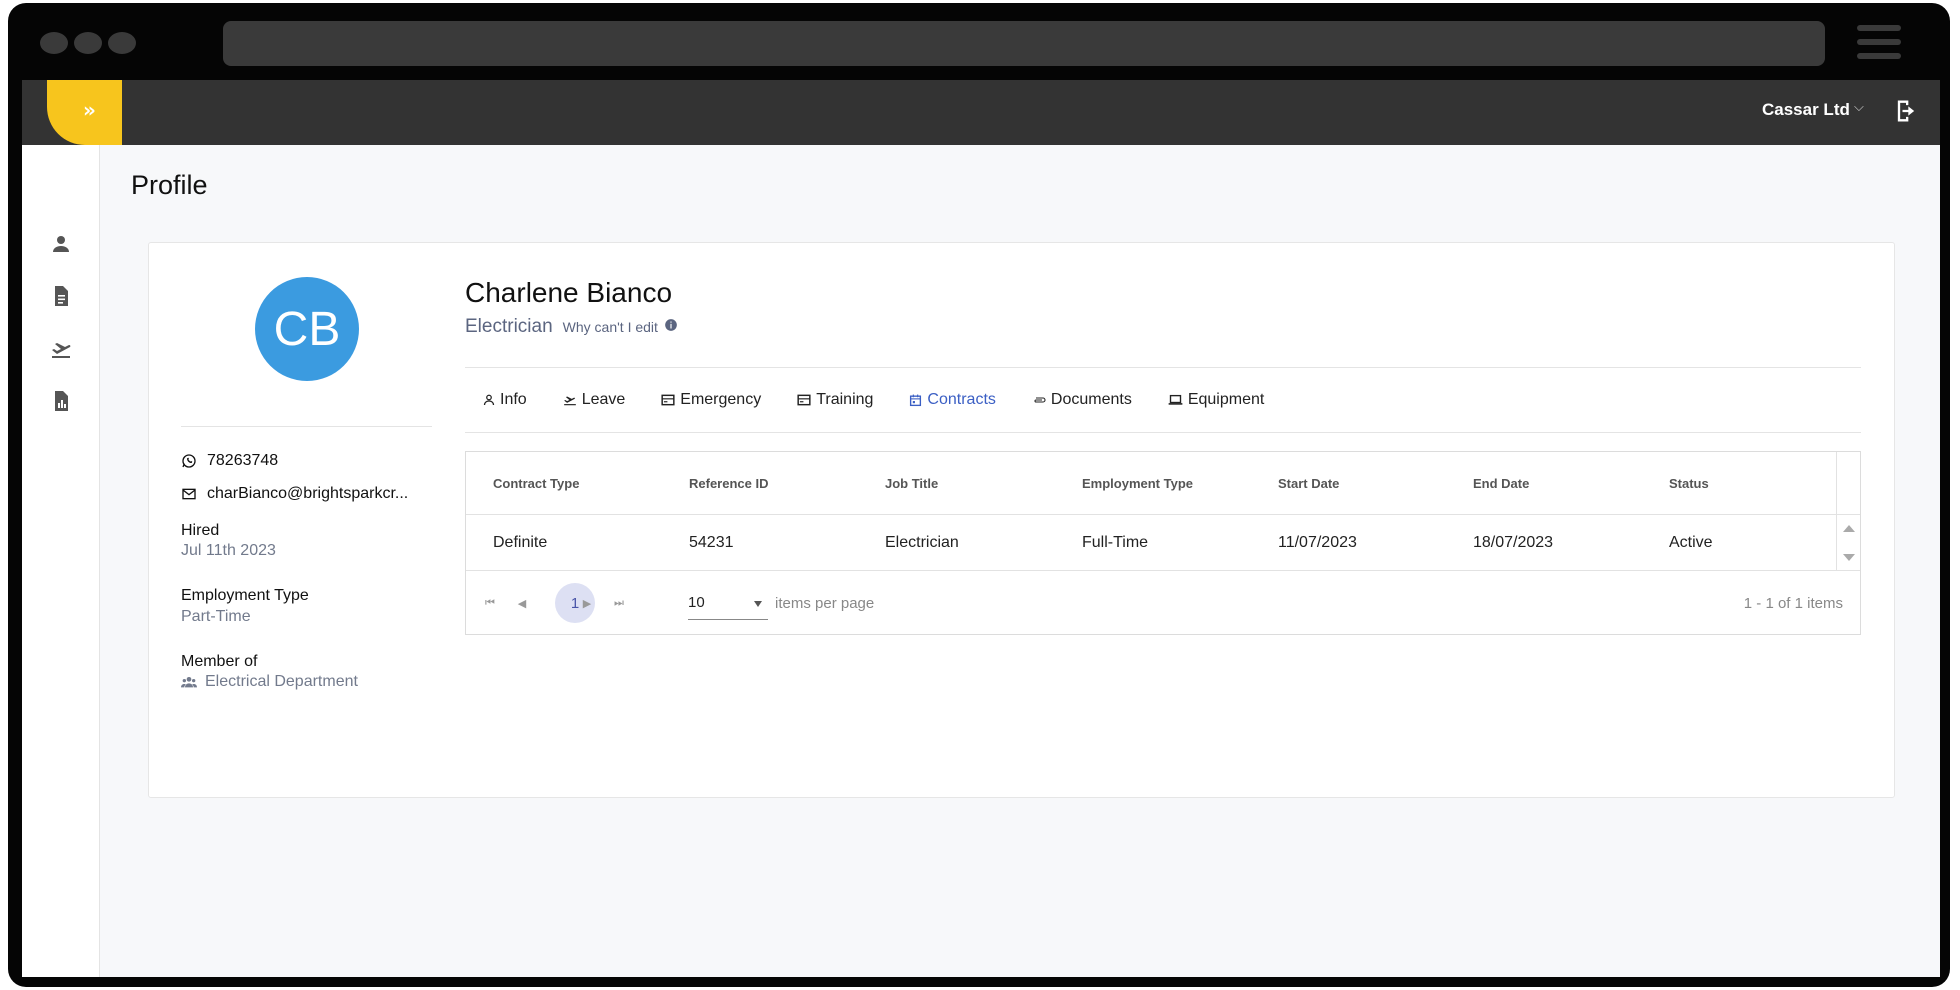  Describe the element at coordinates (89, 110) in the screenshot. I see `double-chevron-right-icon: »` at that location.